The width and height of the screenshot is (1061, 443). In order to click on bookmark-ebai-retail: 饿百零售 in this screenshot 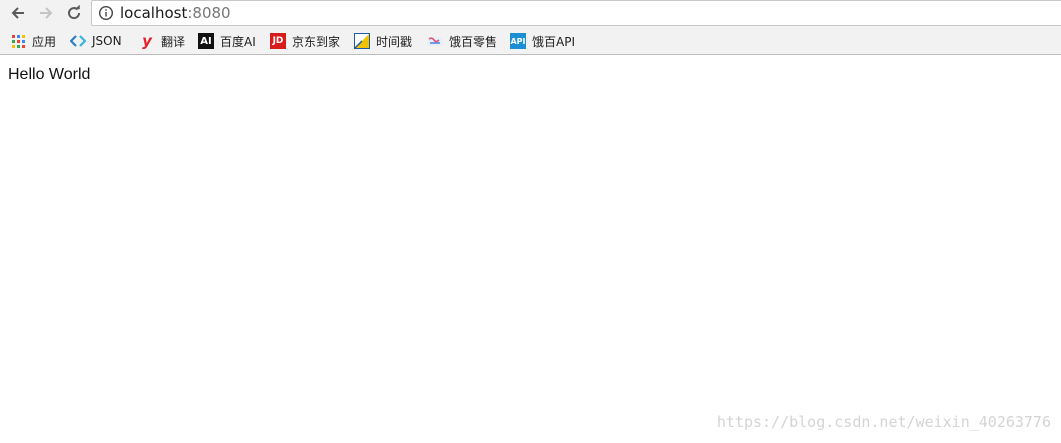, I will do `click(462, 41)`.